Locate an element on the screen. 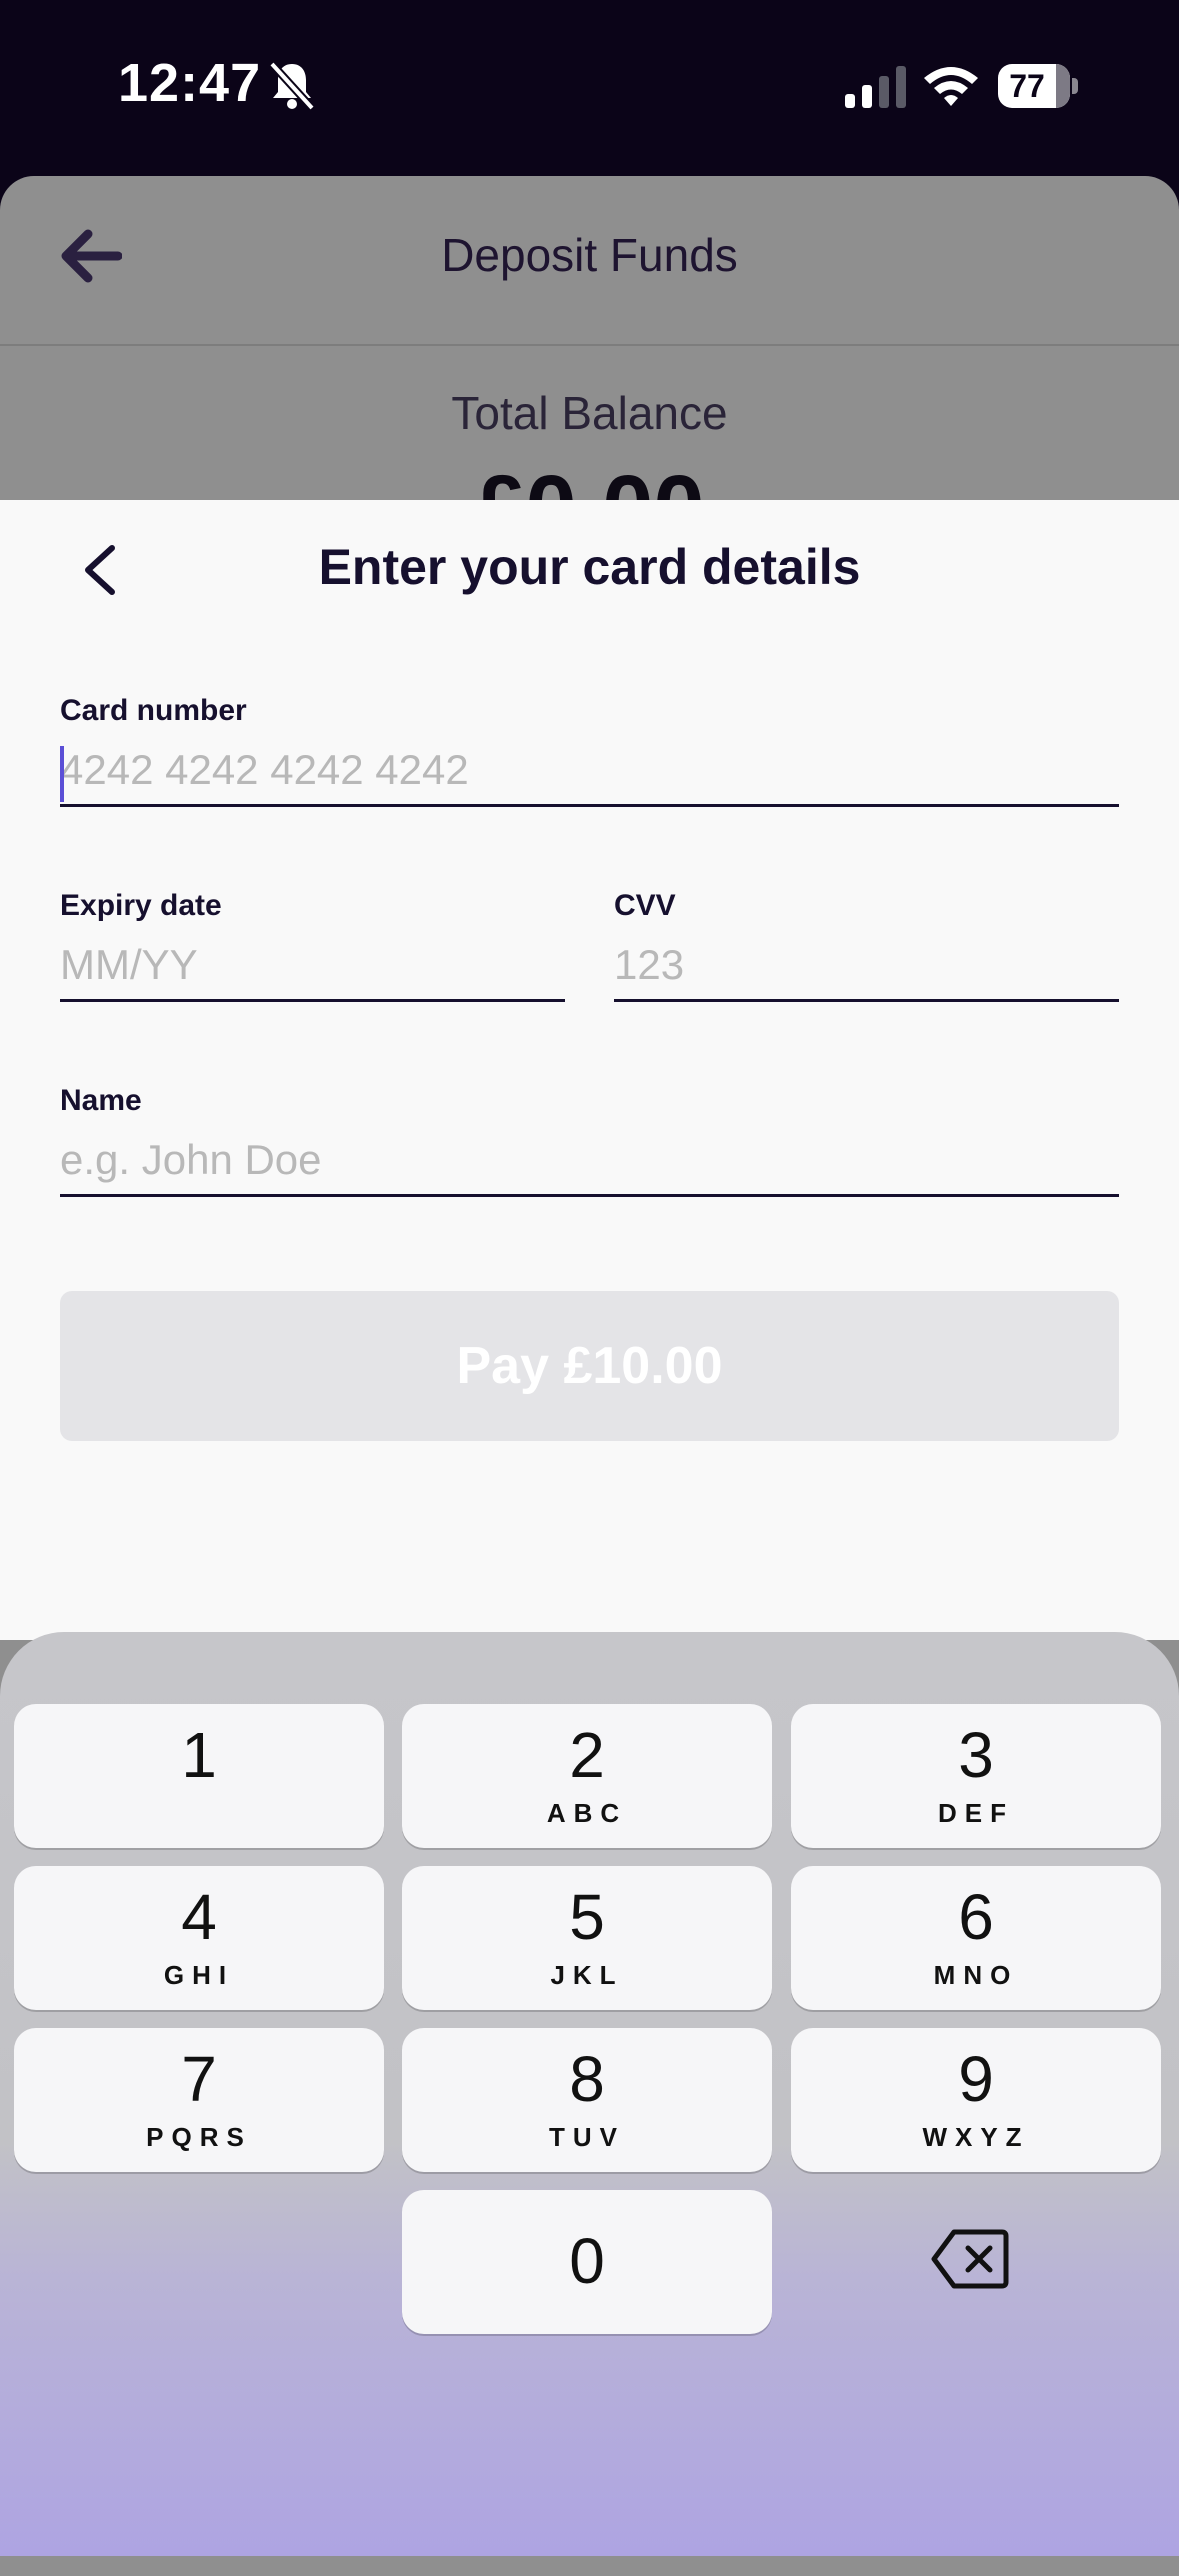 Image resolution: width=1179 pixels, height=2576 pixels. key-letters: GHI is located at coordinates (199, 1975).